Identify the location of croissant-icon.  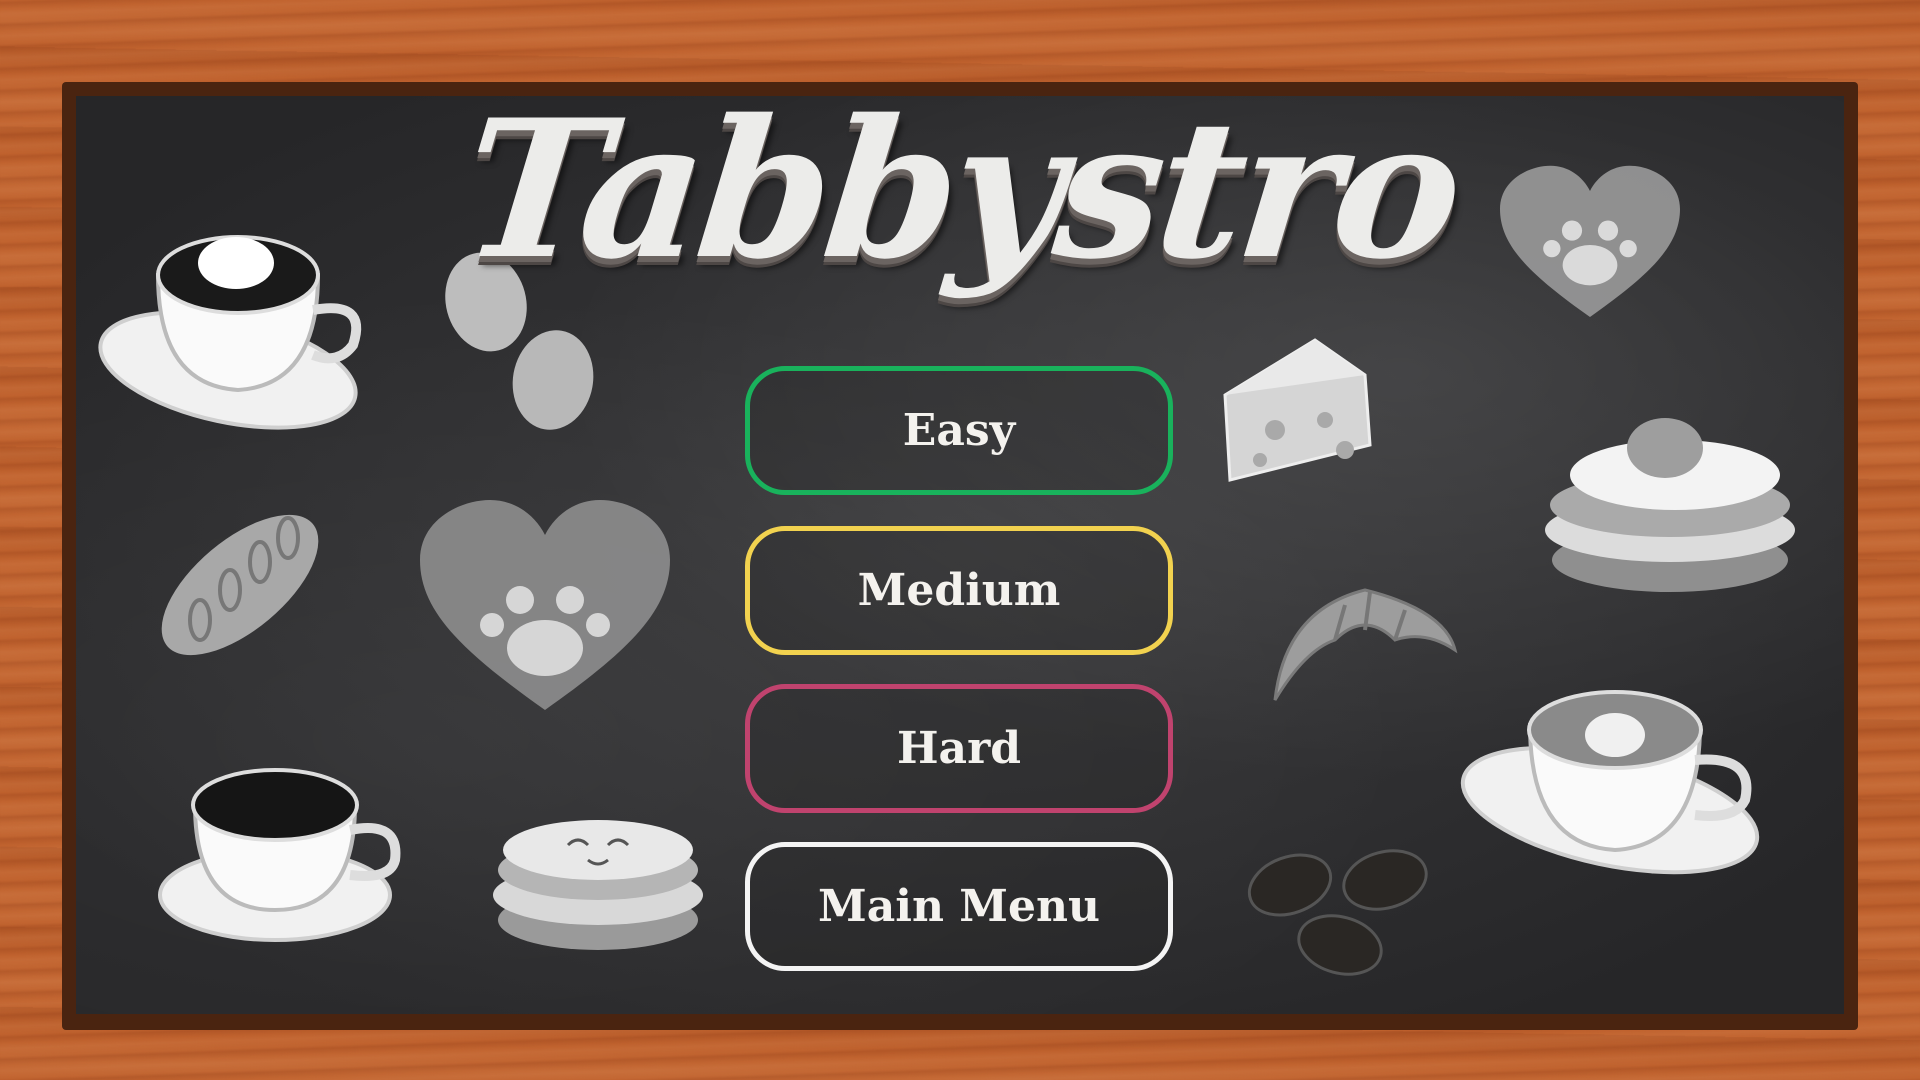
(1365, 644).